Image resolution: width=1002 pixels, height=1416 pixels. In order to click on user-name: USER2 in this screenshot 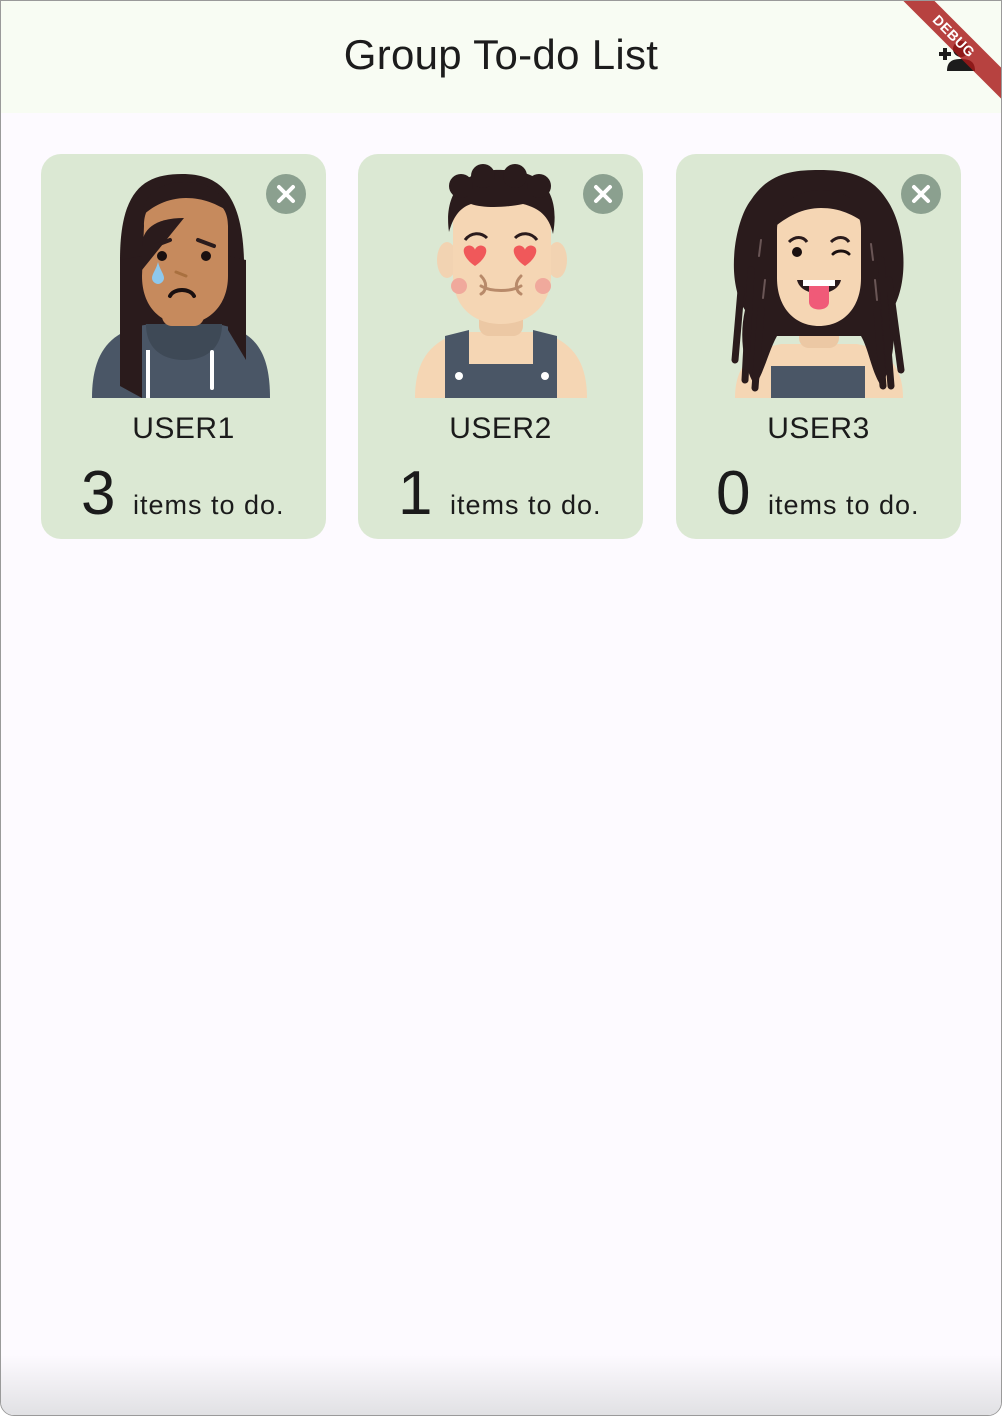, I will do `click(500, 428)`.